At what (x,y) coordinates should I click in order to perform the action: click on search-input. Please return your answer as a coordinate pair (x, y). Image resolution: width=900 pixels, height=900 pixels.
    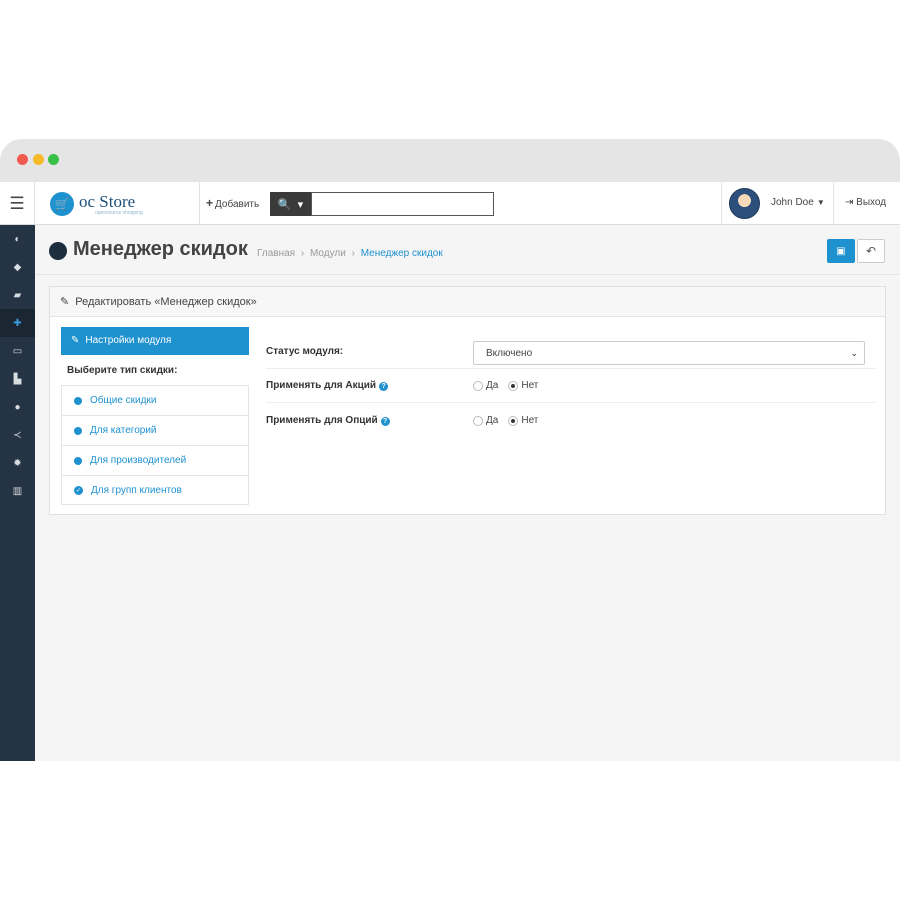
    Looking at the image, I should click on (402, 204).